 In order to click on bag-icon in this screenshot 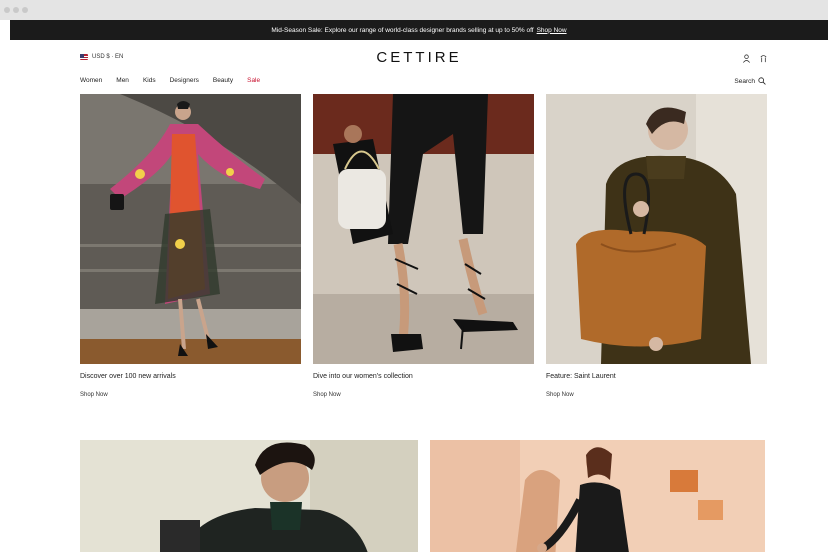, I will do `click(763, 58)`.